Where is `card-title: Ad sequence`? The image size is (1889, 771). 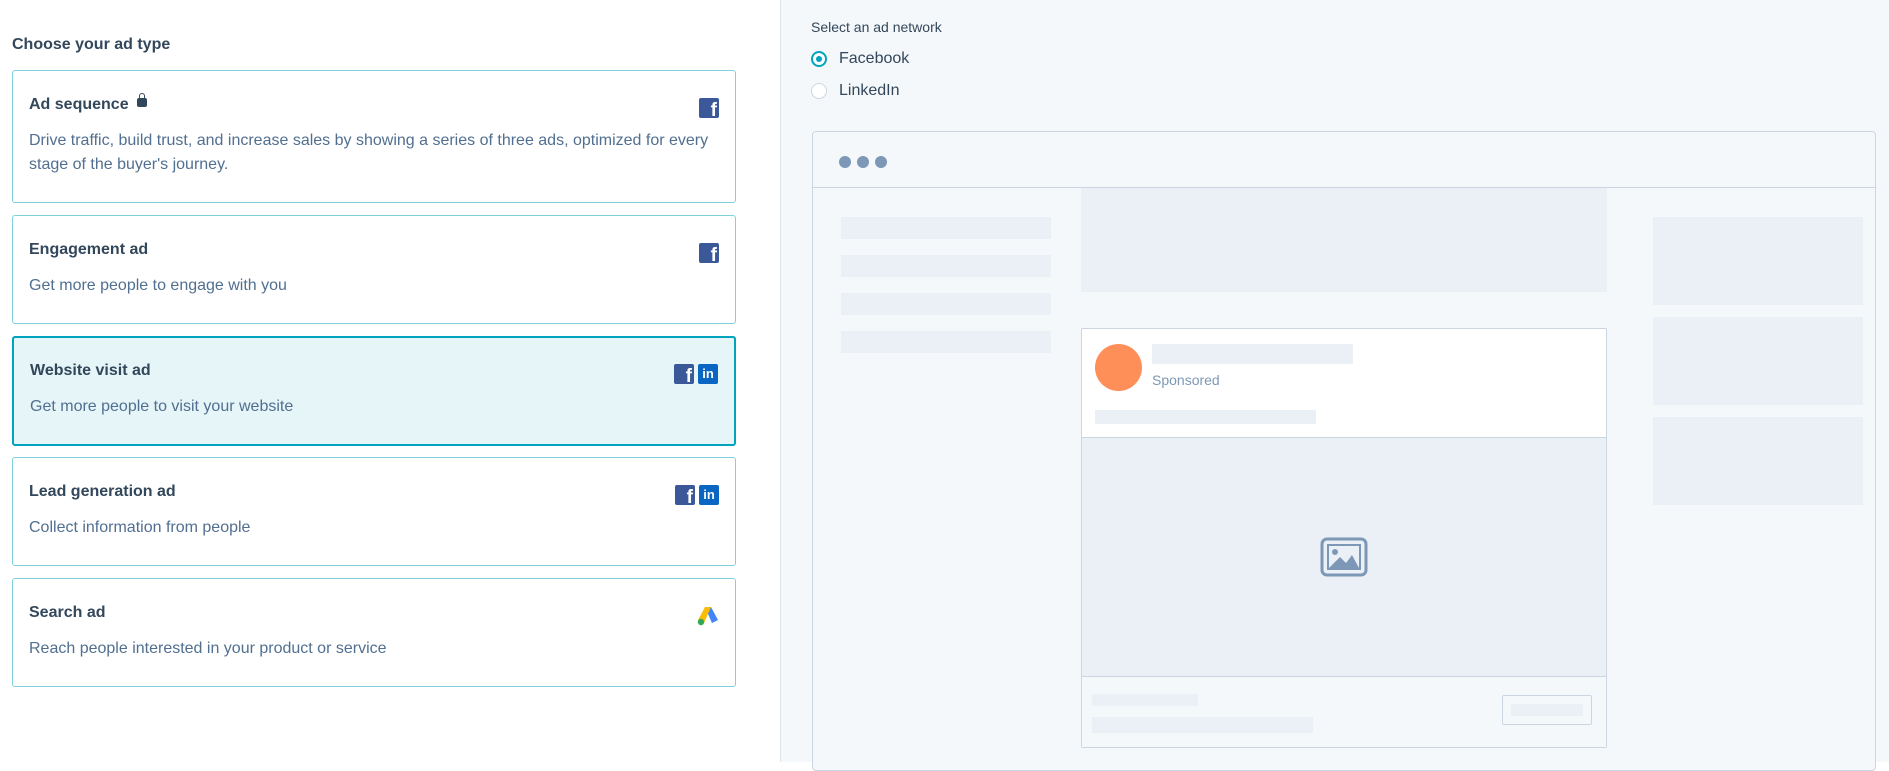 card-title: Ad sequence is located at coordinates (79, 104).